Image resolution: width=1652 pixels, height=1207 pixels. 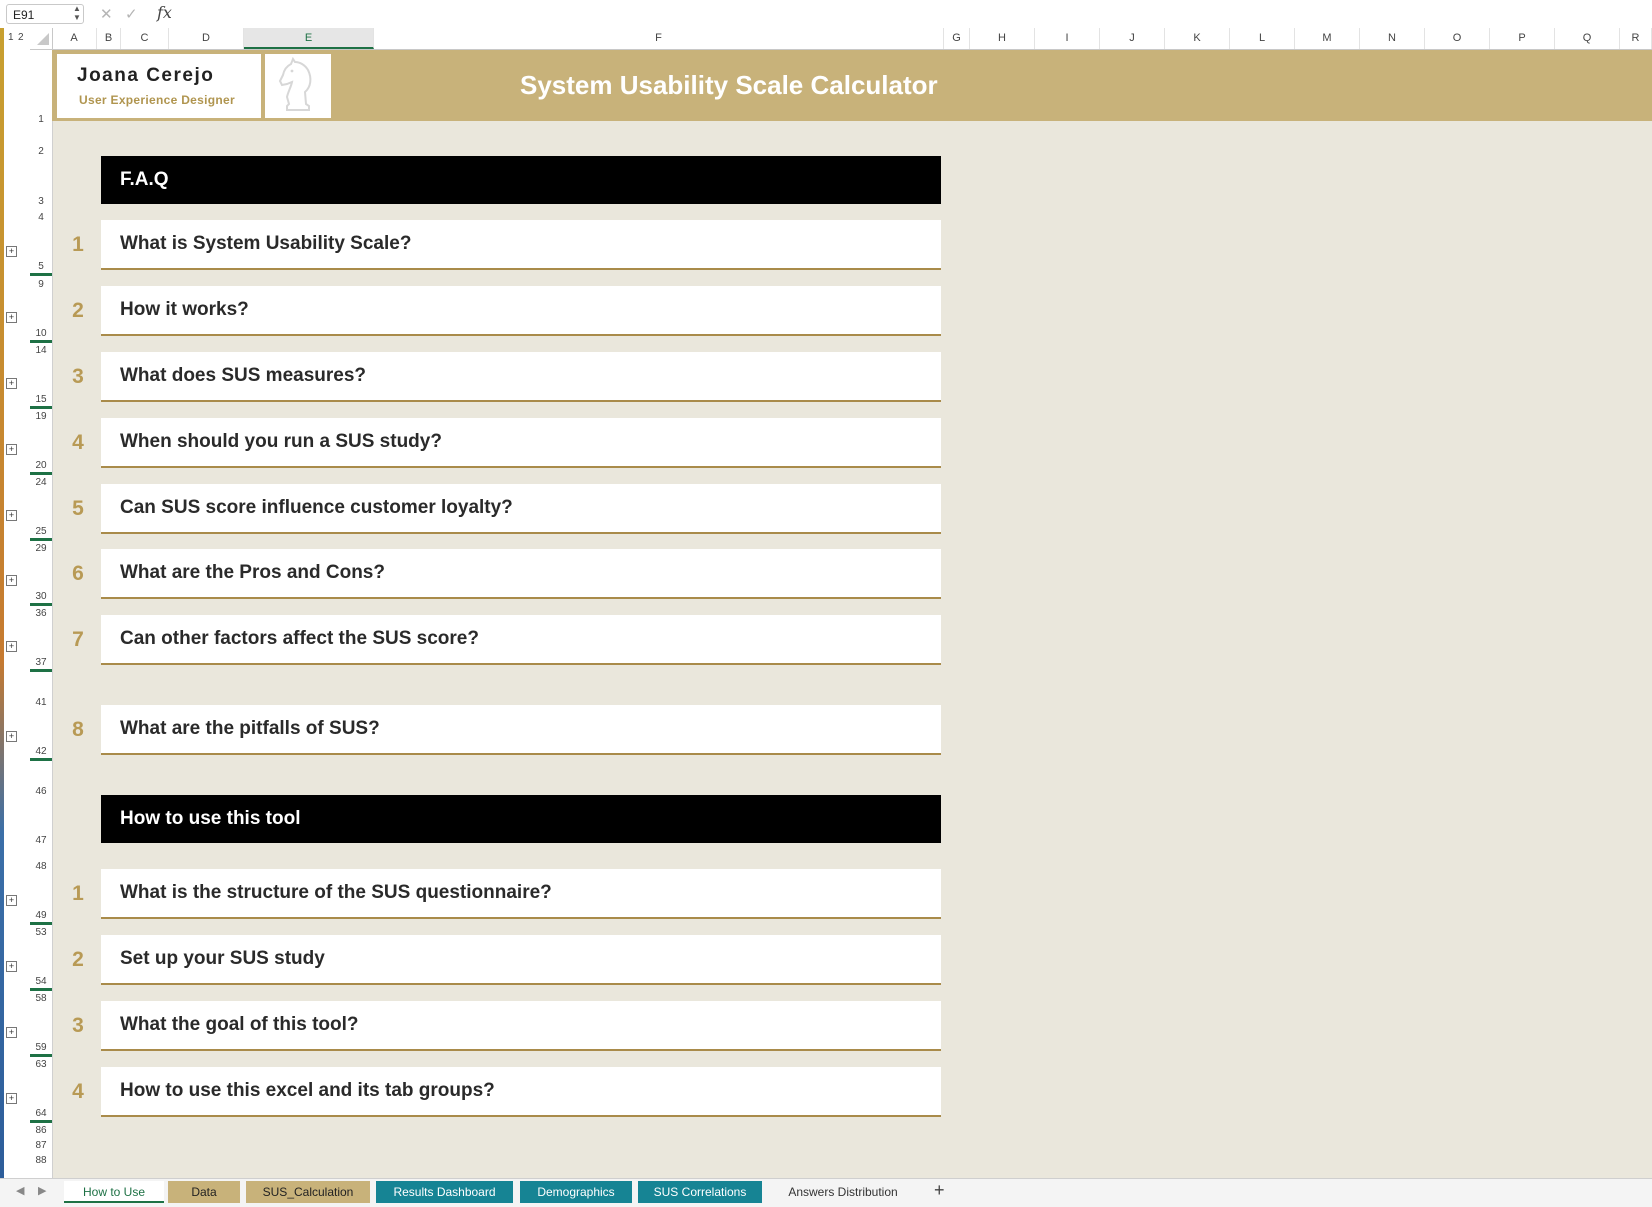 What do you see at coordinates (41, 915) in the screenshot?
I see `row-number: 49` at bounding box center [41, 915].